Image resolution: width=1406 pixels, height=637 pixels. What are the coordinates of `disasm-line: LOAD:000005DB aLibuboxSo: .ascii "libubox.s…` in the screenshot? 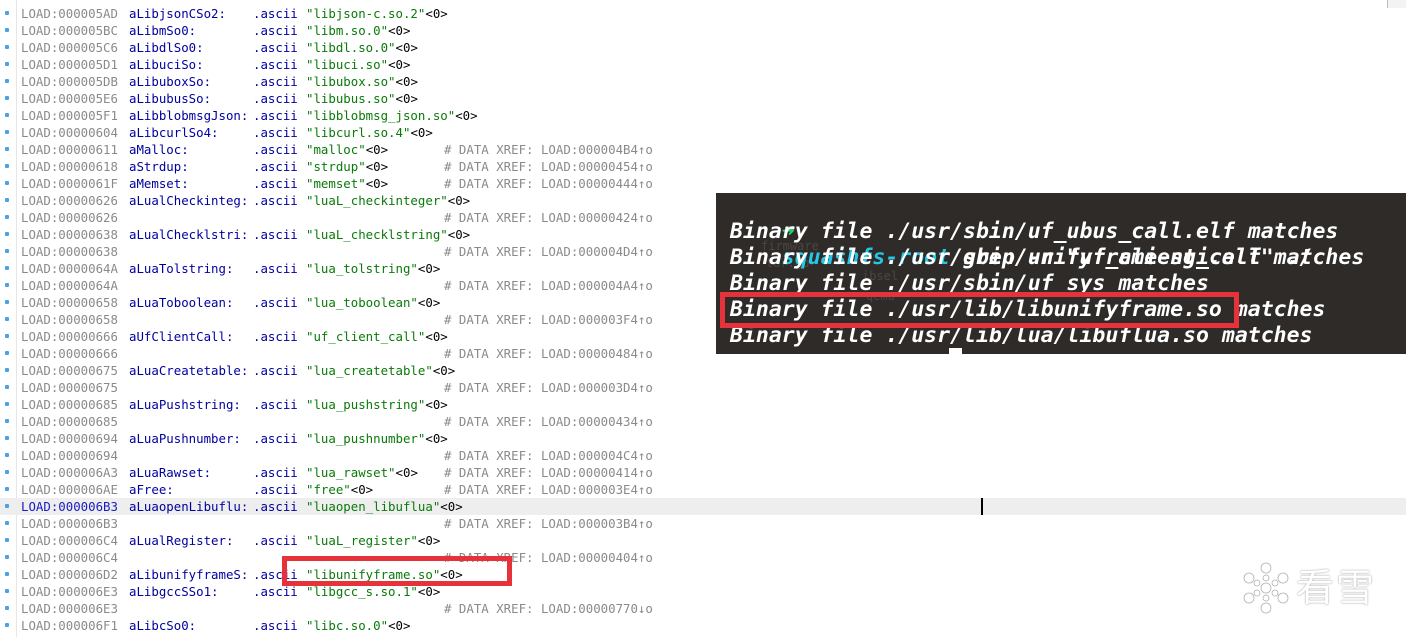 It's located at (703, 81).